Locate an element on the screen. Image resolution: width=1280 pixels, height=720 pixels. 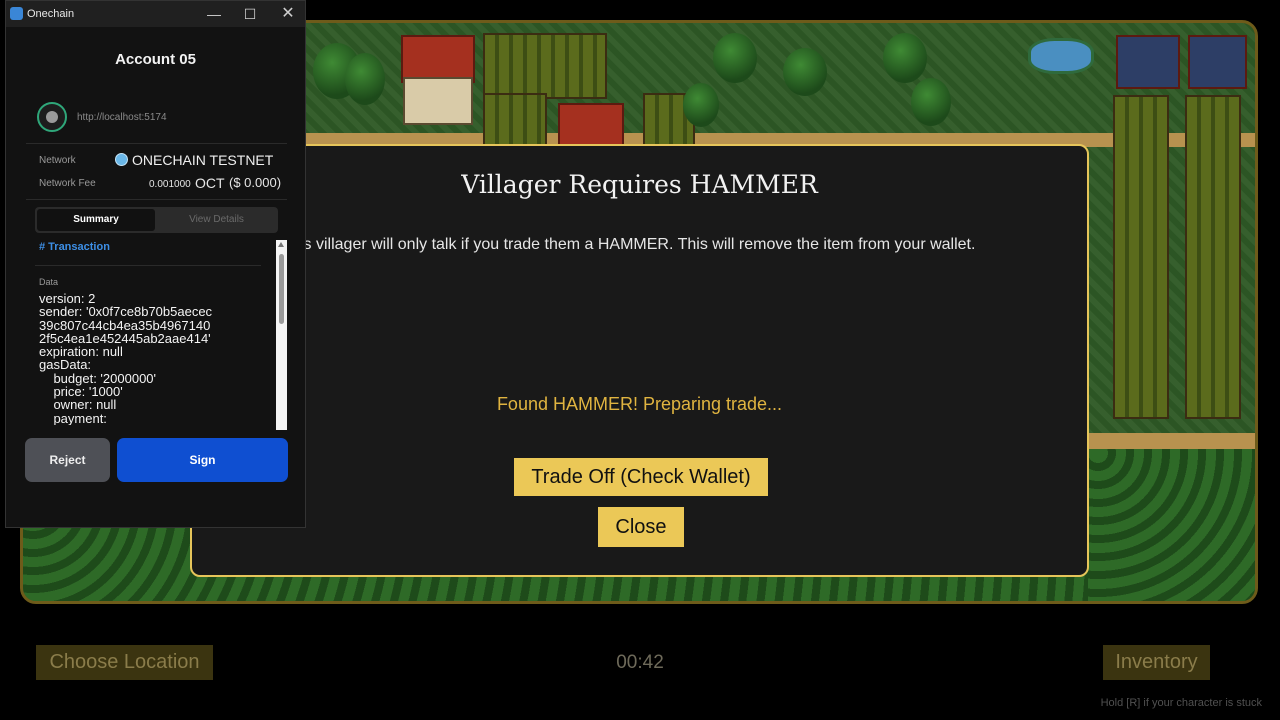
game-timer: 00:42 is located at coordinates (640, 662).